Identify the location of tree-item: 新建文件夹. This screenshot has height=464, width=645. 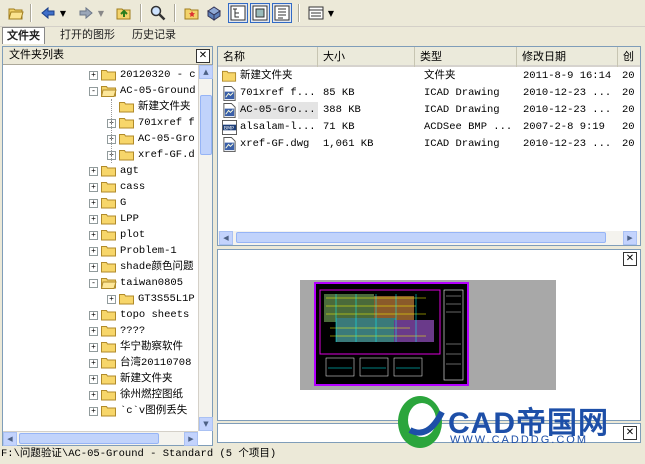
(100, 107).